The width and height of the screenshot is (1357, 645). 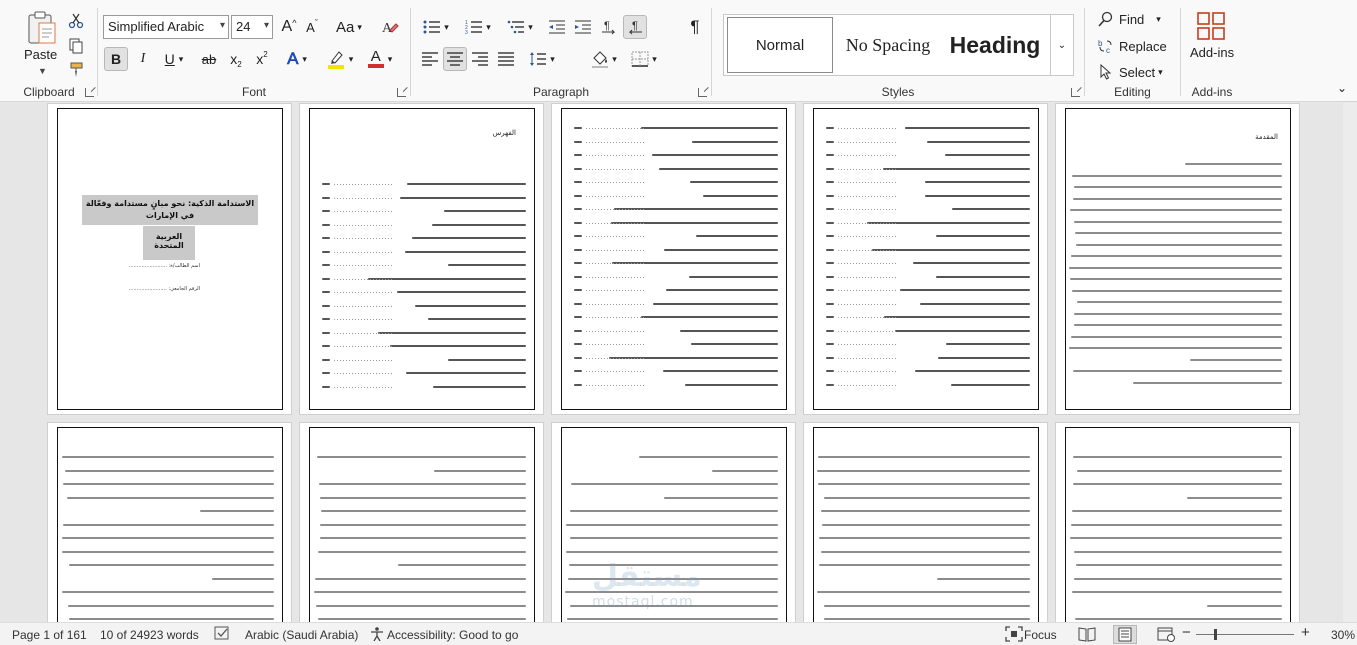 I want to click on select-button: Select ▾, so click(x=1130, y=72).